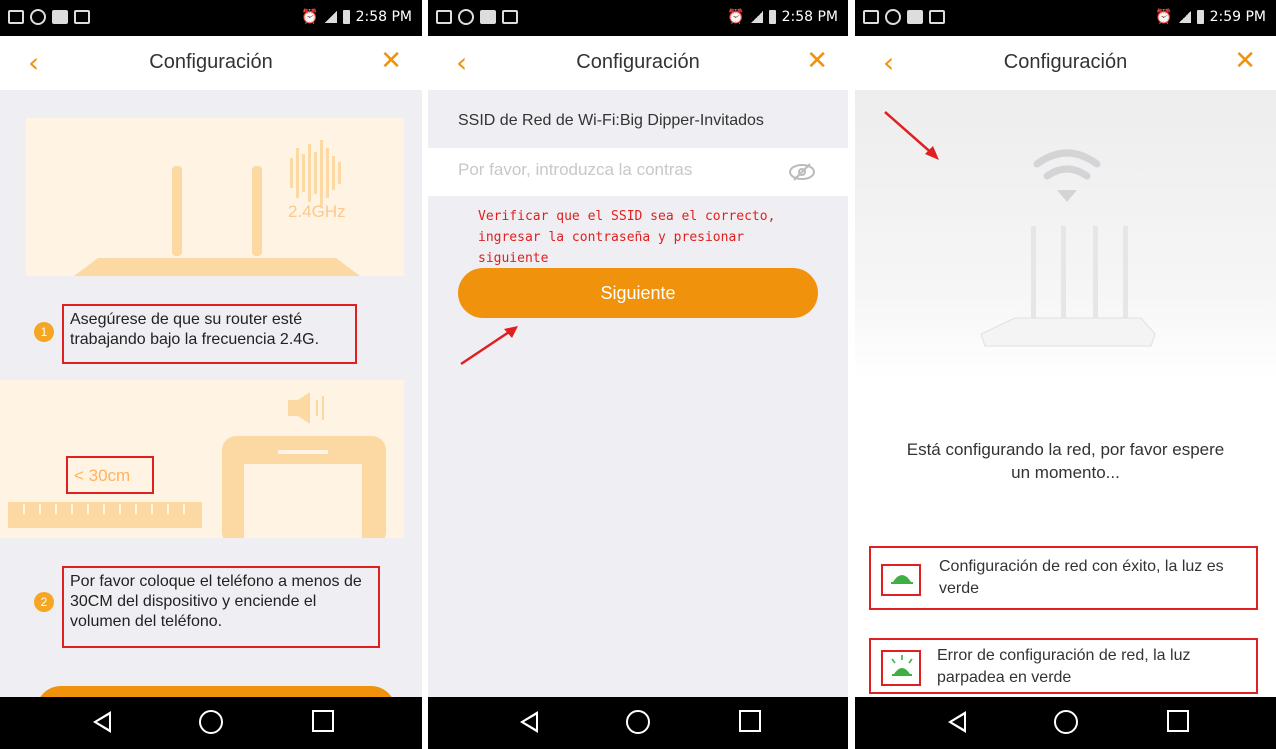 The image size is (1276, 749). Describe the element at coordinates (44, 602) in the screenshot. I see `step-2-badge: 2` at that location.